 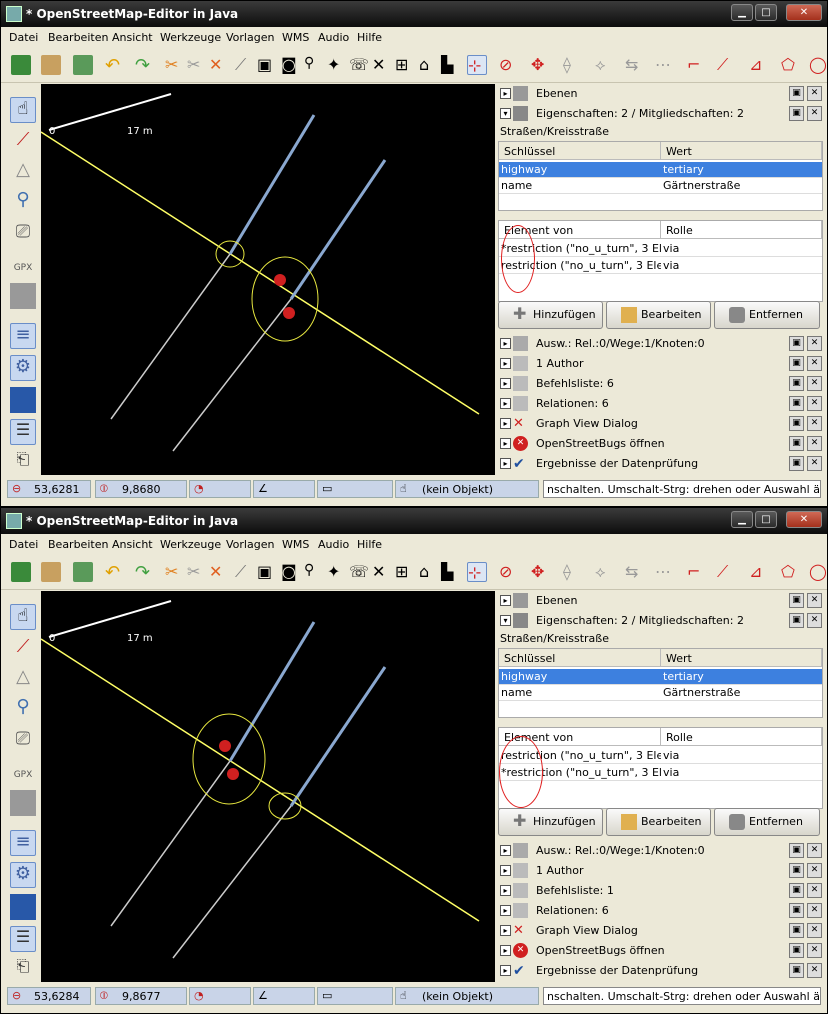 What do you see at coordinates (23, 336) in the screenshot?
I see `layers-icon: ≡` at bounding box center [23, 336].